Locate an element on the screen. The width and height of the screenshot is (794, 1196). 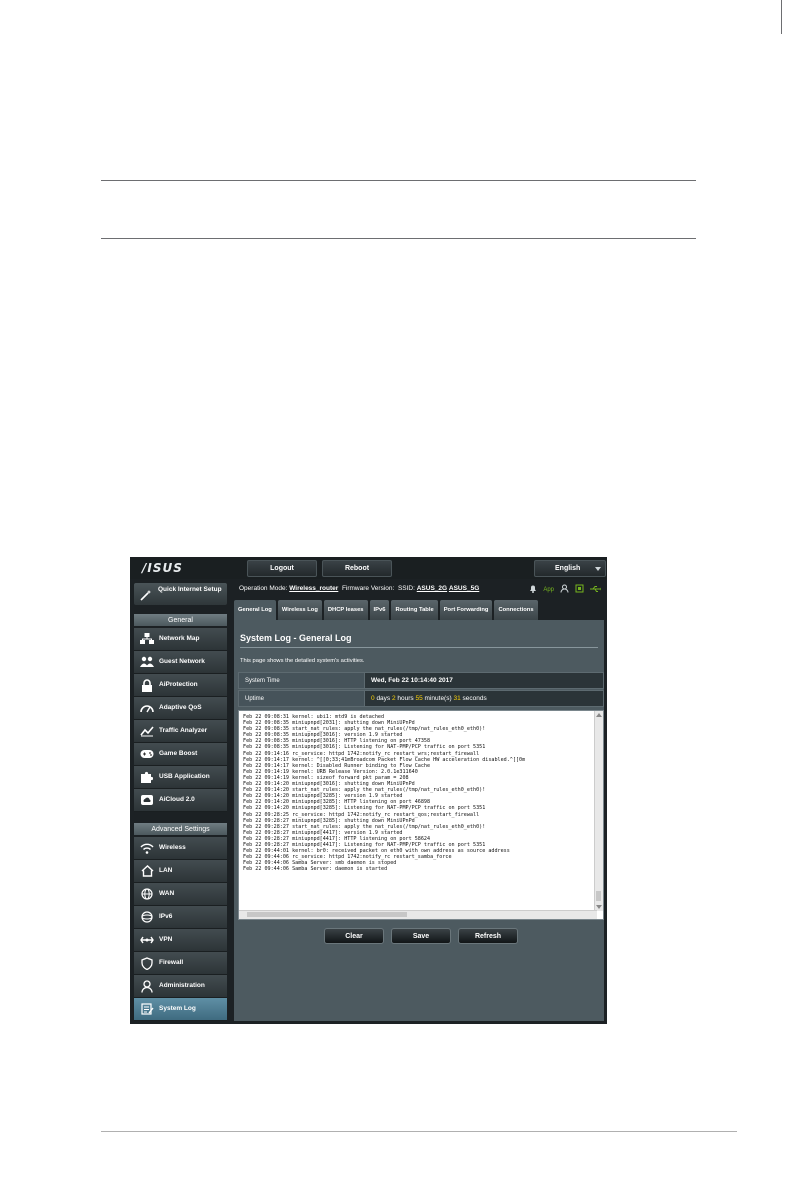
home-icon is located at coordinates (147, 871).